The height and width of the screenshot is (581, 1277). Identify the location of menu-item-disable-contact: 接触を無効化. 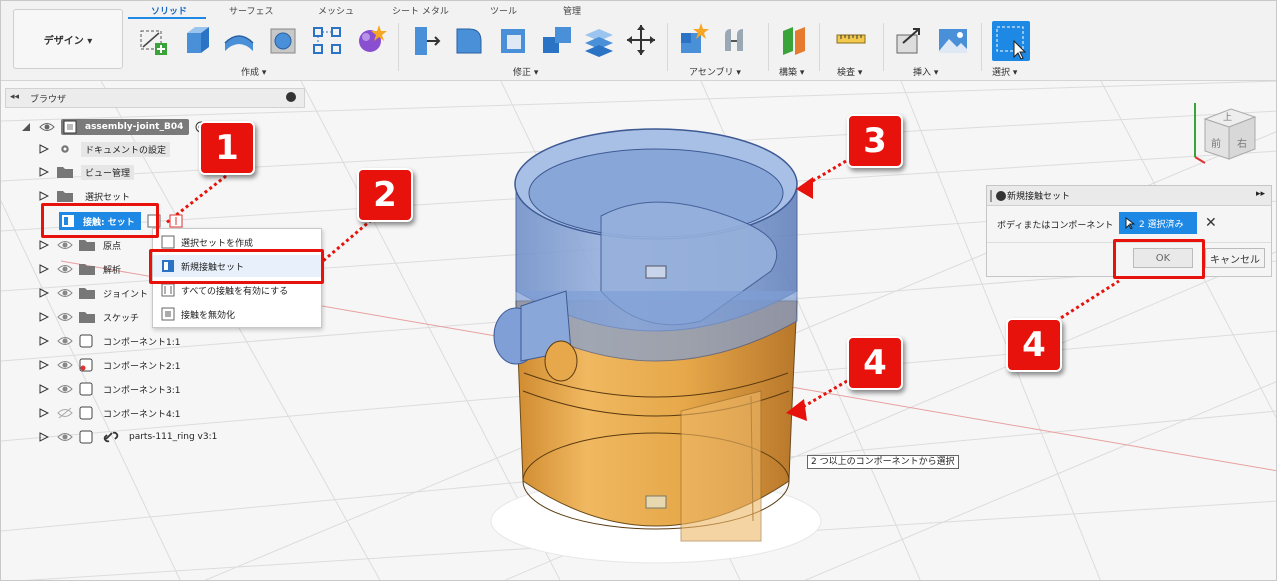
(237, 314).